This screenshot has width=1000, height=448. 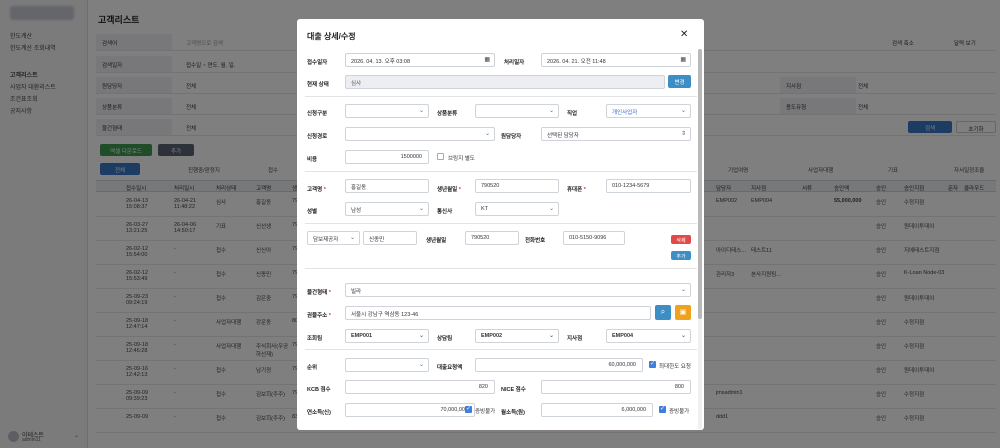 I want to click on loan-request-label: 대출요청액, so click(x=450, y=368).